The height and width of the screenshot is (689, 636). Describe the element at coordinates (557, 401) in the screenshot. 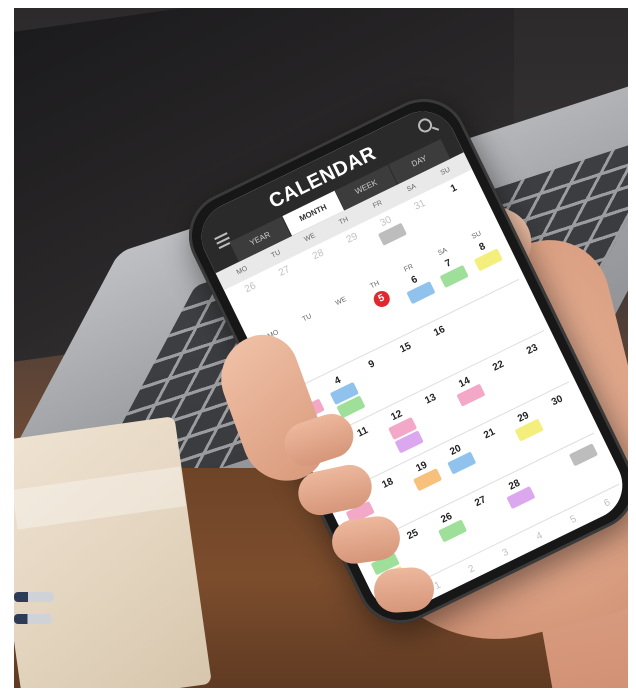

I see `day-number: 30` at that location.